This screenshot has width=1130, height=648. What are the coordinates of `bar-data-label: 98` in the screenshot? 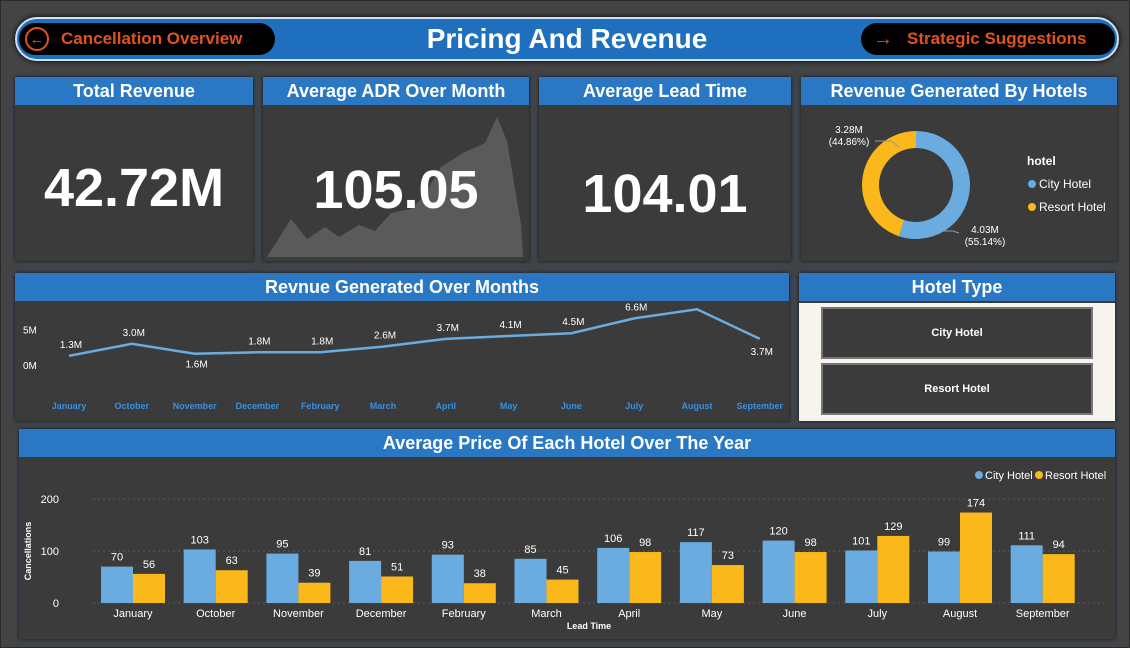 It's located at (810, 543).